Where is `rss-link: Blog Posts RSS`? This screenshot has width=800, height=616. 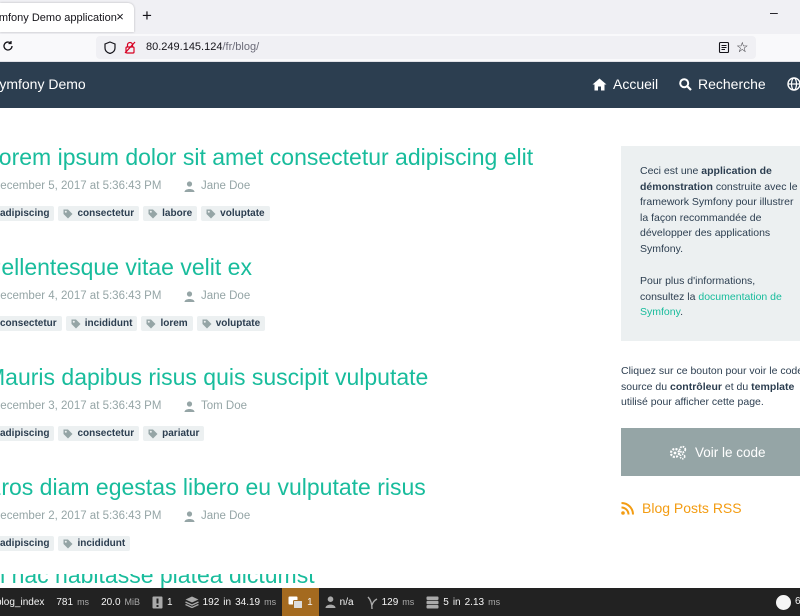
rss-link: Blog Posts RSS is located at coordinates (681, 508).